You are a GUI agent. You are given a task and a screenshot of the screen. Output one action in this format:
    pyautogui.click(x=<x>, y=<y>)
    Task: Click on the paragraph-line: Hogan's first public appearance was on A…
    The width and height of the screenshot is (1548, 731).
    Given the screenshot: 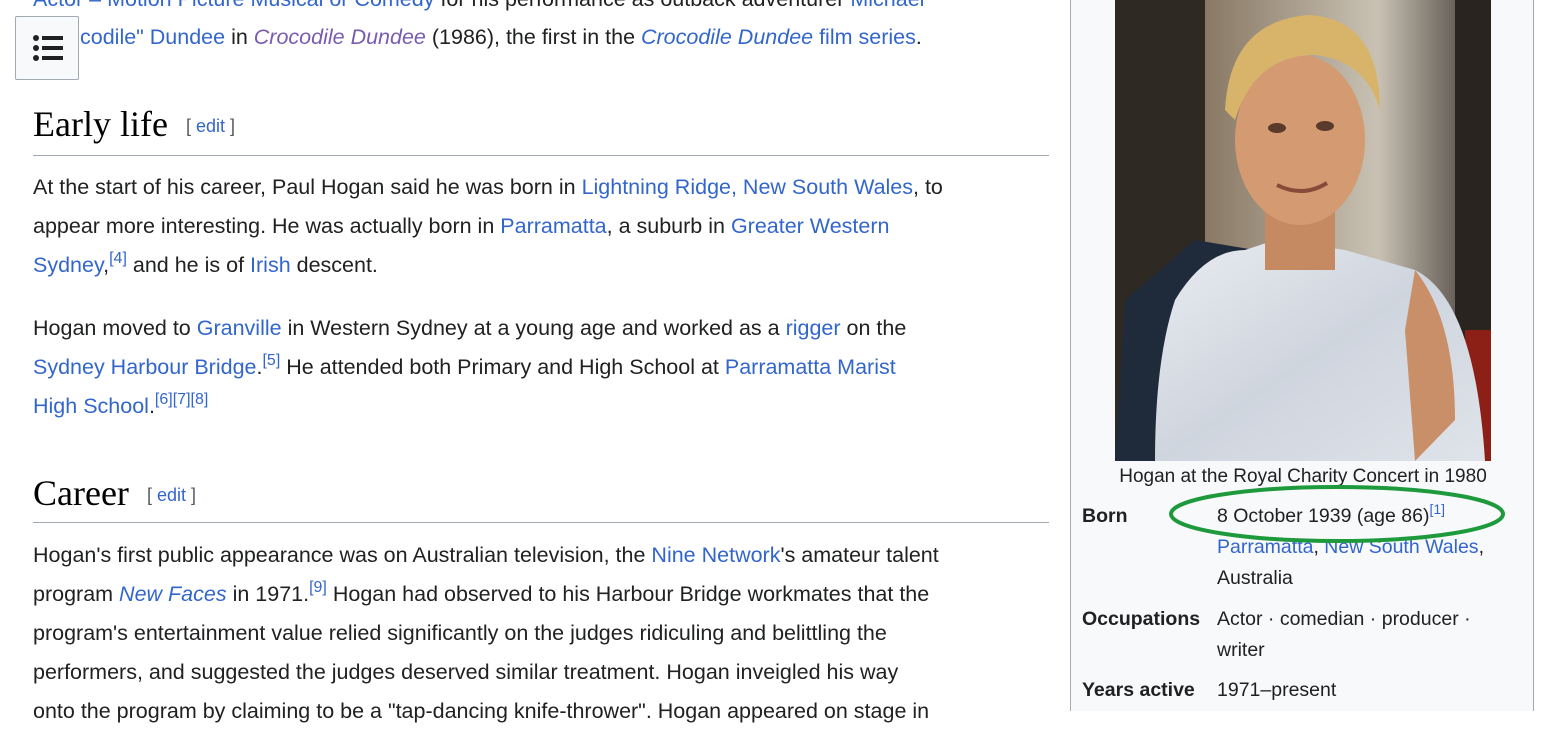 What is the action you would take?
    pyautogui.click(x=543, y=555)
    